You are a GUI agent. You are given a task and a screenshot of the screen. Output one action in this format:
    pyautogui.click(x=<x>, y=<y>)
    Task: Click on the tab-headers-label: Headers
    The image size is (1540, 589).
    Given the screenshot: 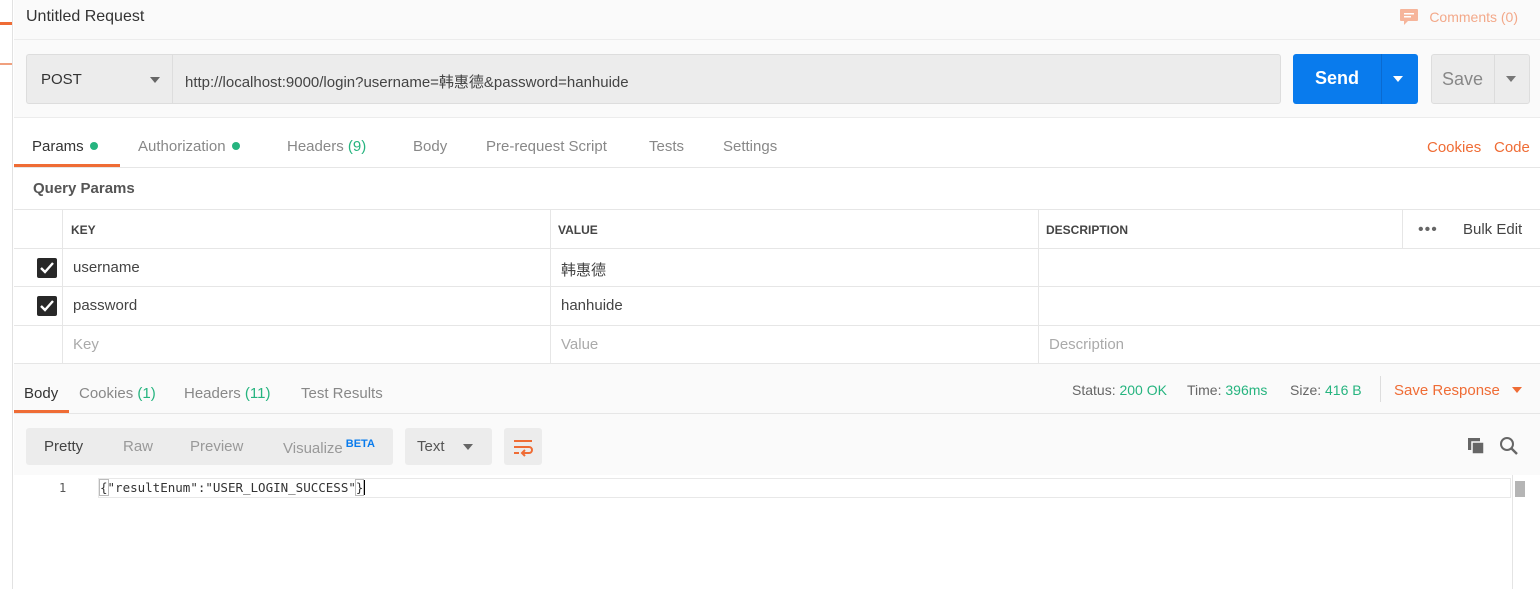 What is the action you would take?
    pyautogui.click(x=315, y=146)
    